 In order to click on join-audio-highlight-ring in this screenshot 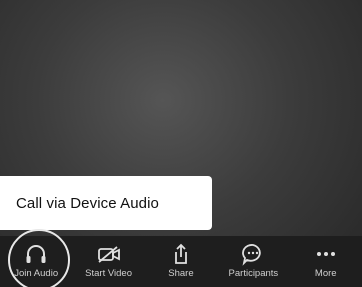, I will do `click(39, 258)`.